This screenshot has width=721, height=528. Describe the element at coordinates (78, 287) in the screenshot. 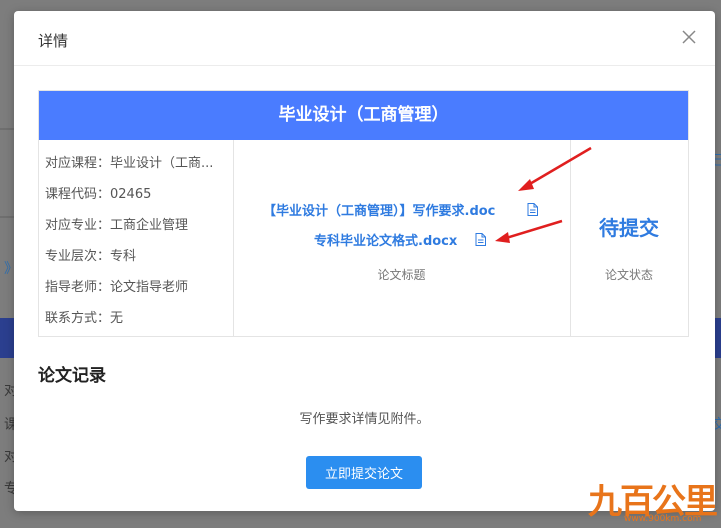

I see `info-label: 指导老师：` at that location.